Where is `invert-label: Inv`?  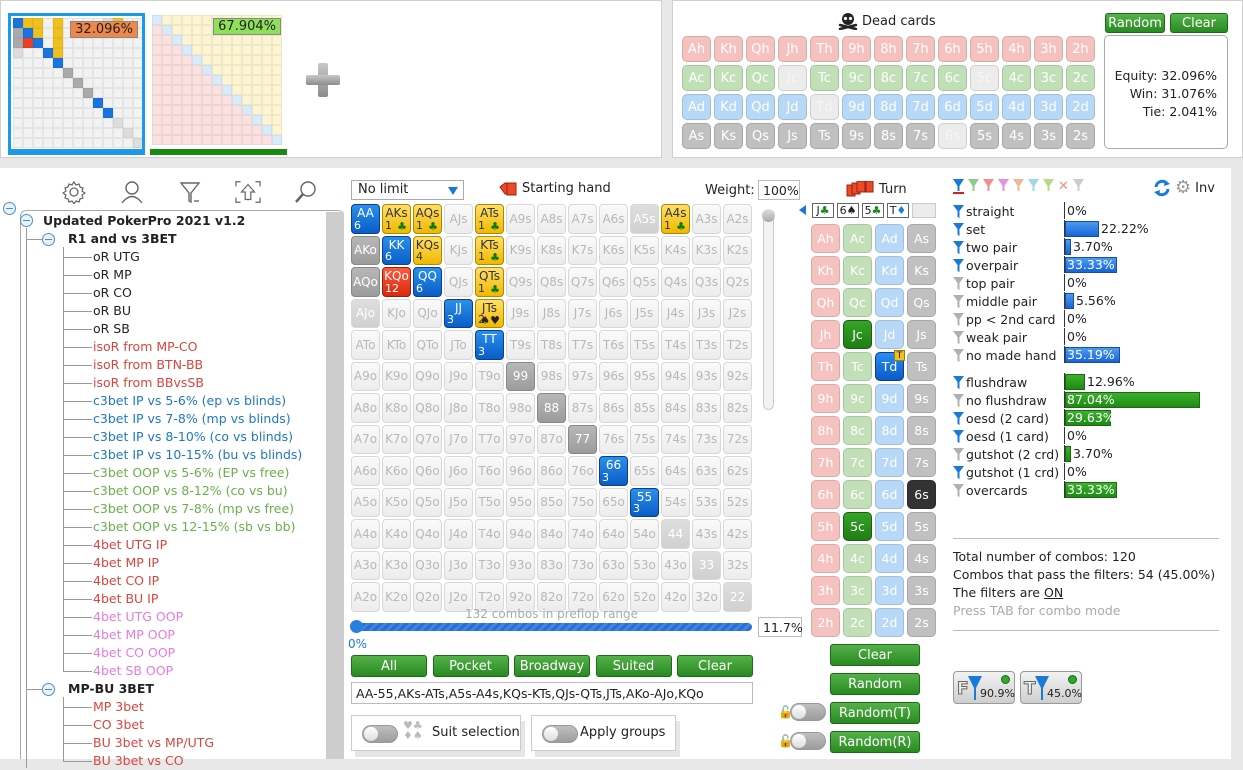
invert-label: Inv is located at coordinates (1205, 188).